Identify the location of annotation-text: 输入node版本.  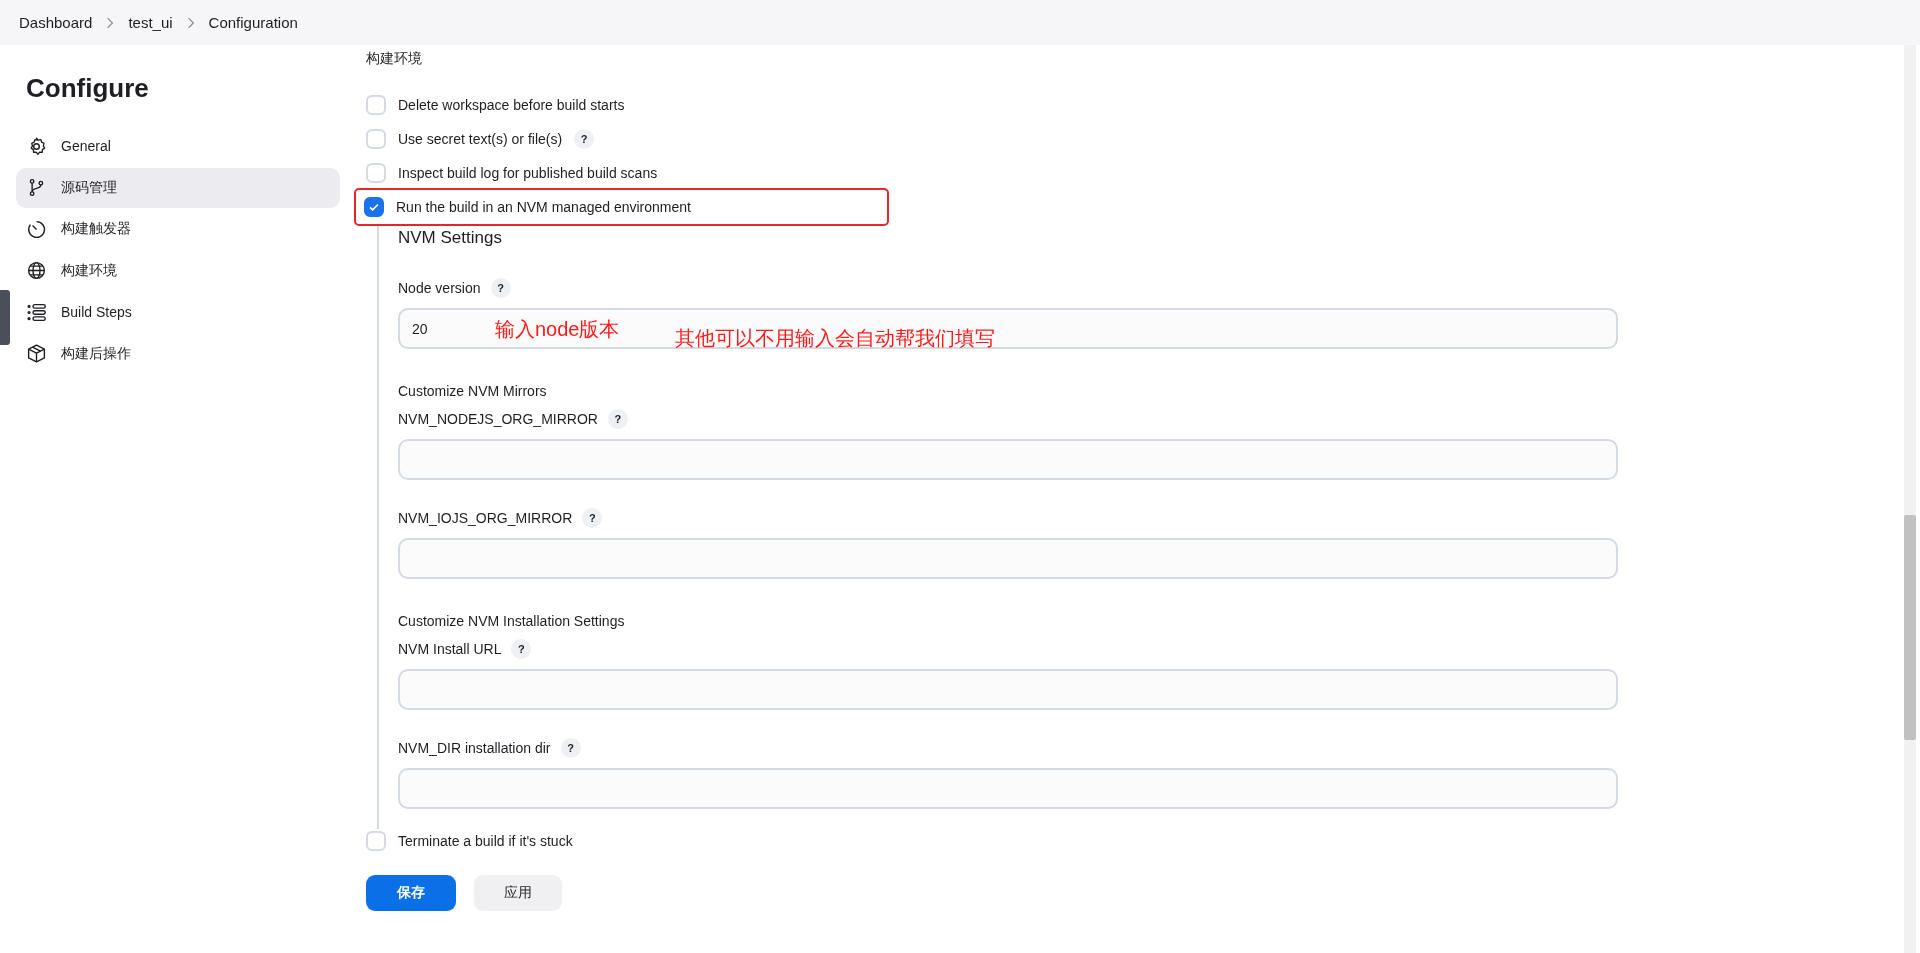
(557, 329).